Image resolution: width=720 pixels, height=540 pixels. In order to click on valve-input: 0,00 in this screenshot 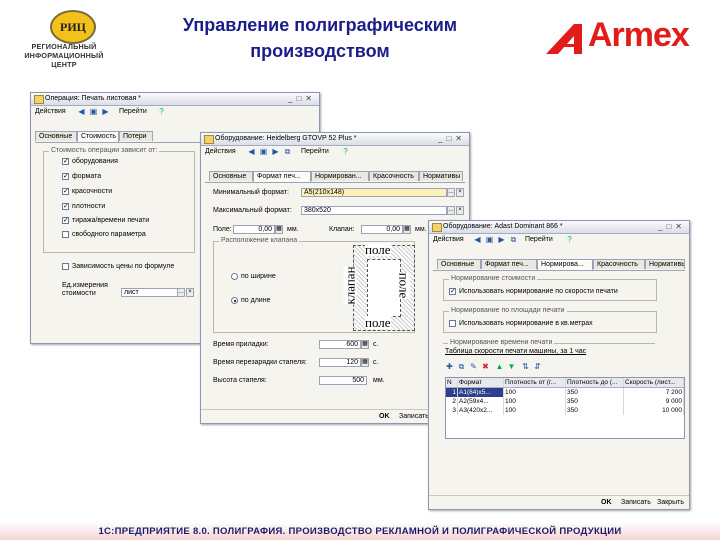, I will do `click(382, 229)`.